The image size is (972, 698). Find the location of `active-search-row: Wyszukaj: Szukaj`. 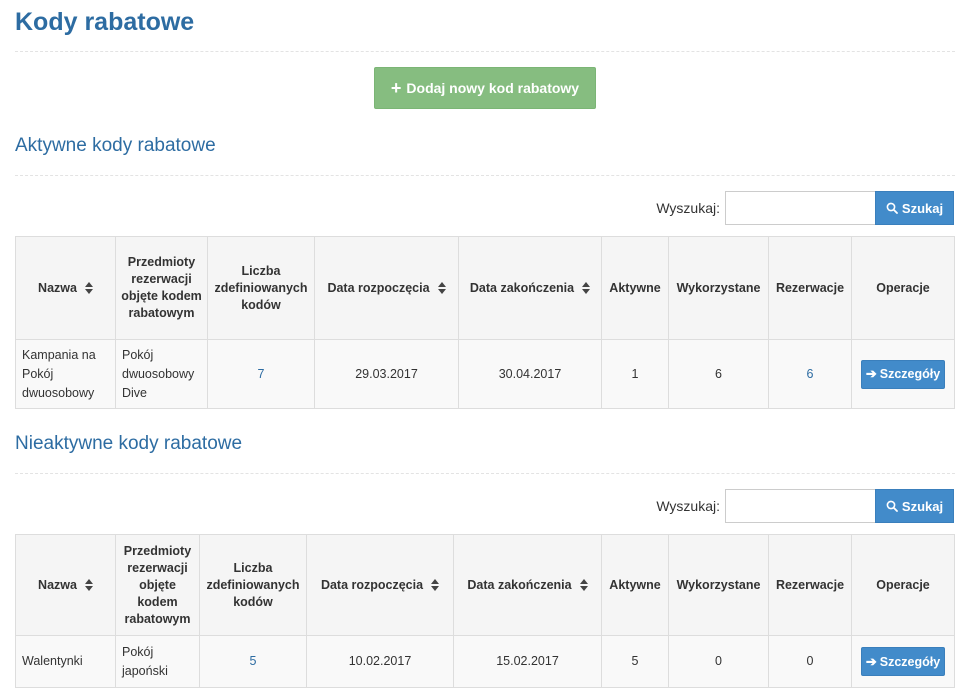

active-search-row: Wyszukaj: Szukaj is located at coordinates (777, 208).